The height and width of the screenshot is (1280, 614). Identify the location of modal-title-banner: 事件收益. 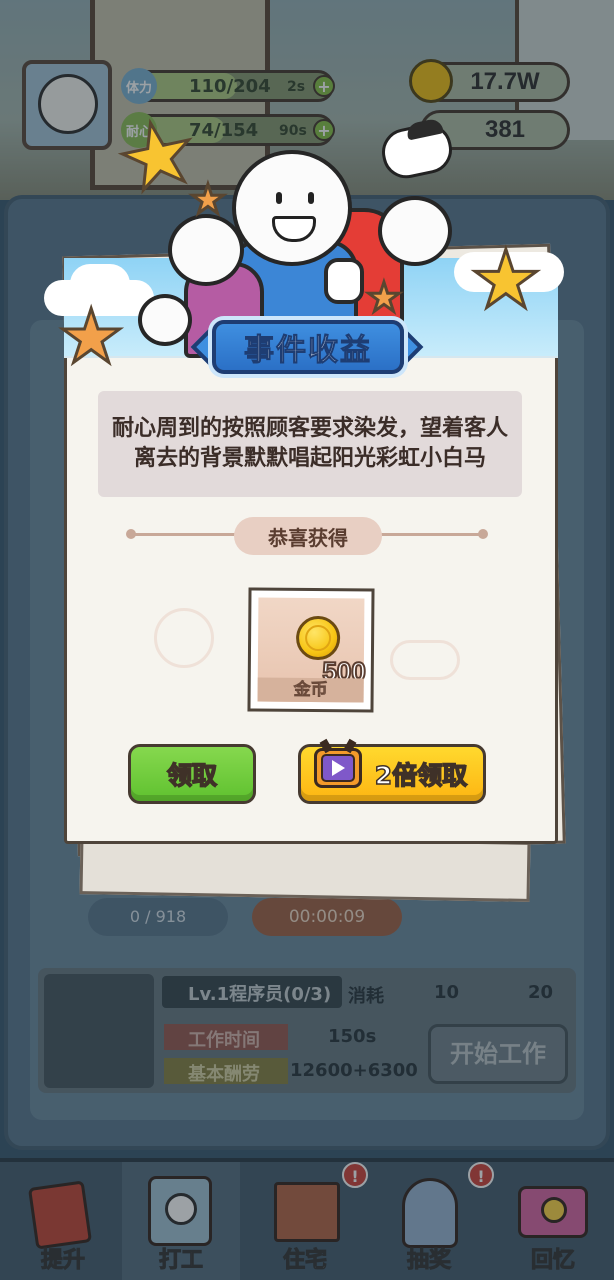
(308, 347).